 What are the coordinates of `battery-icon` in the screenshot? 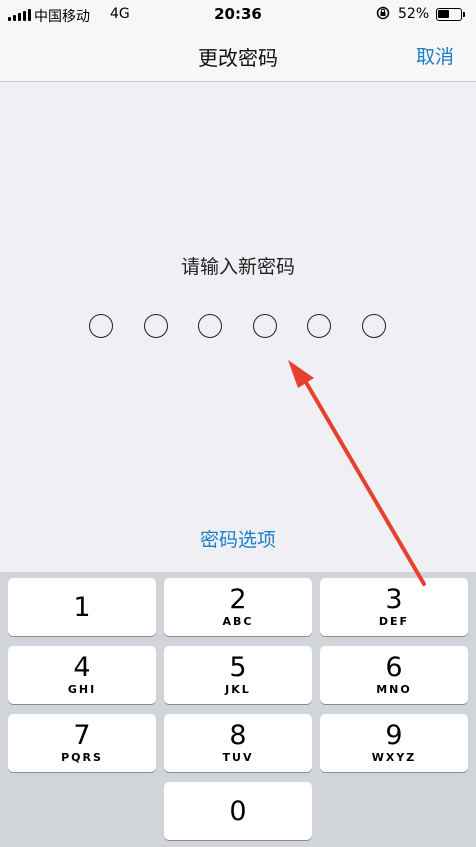 It's located at (449, 14).